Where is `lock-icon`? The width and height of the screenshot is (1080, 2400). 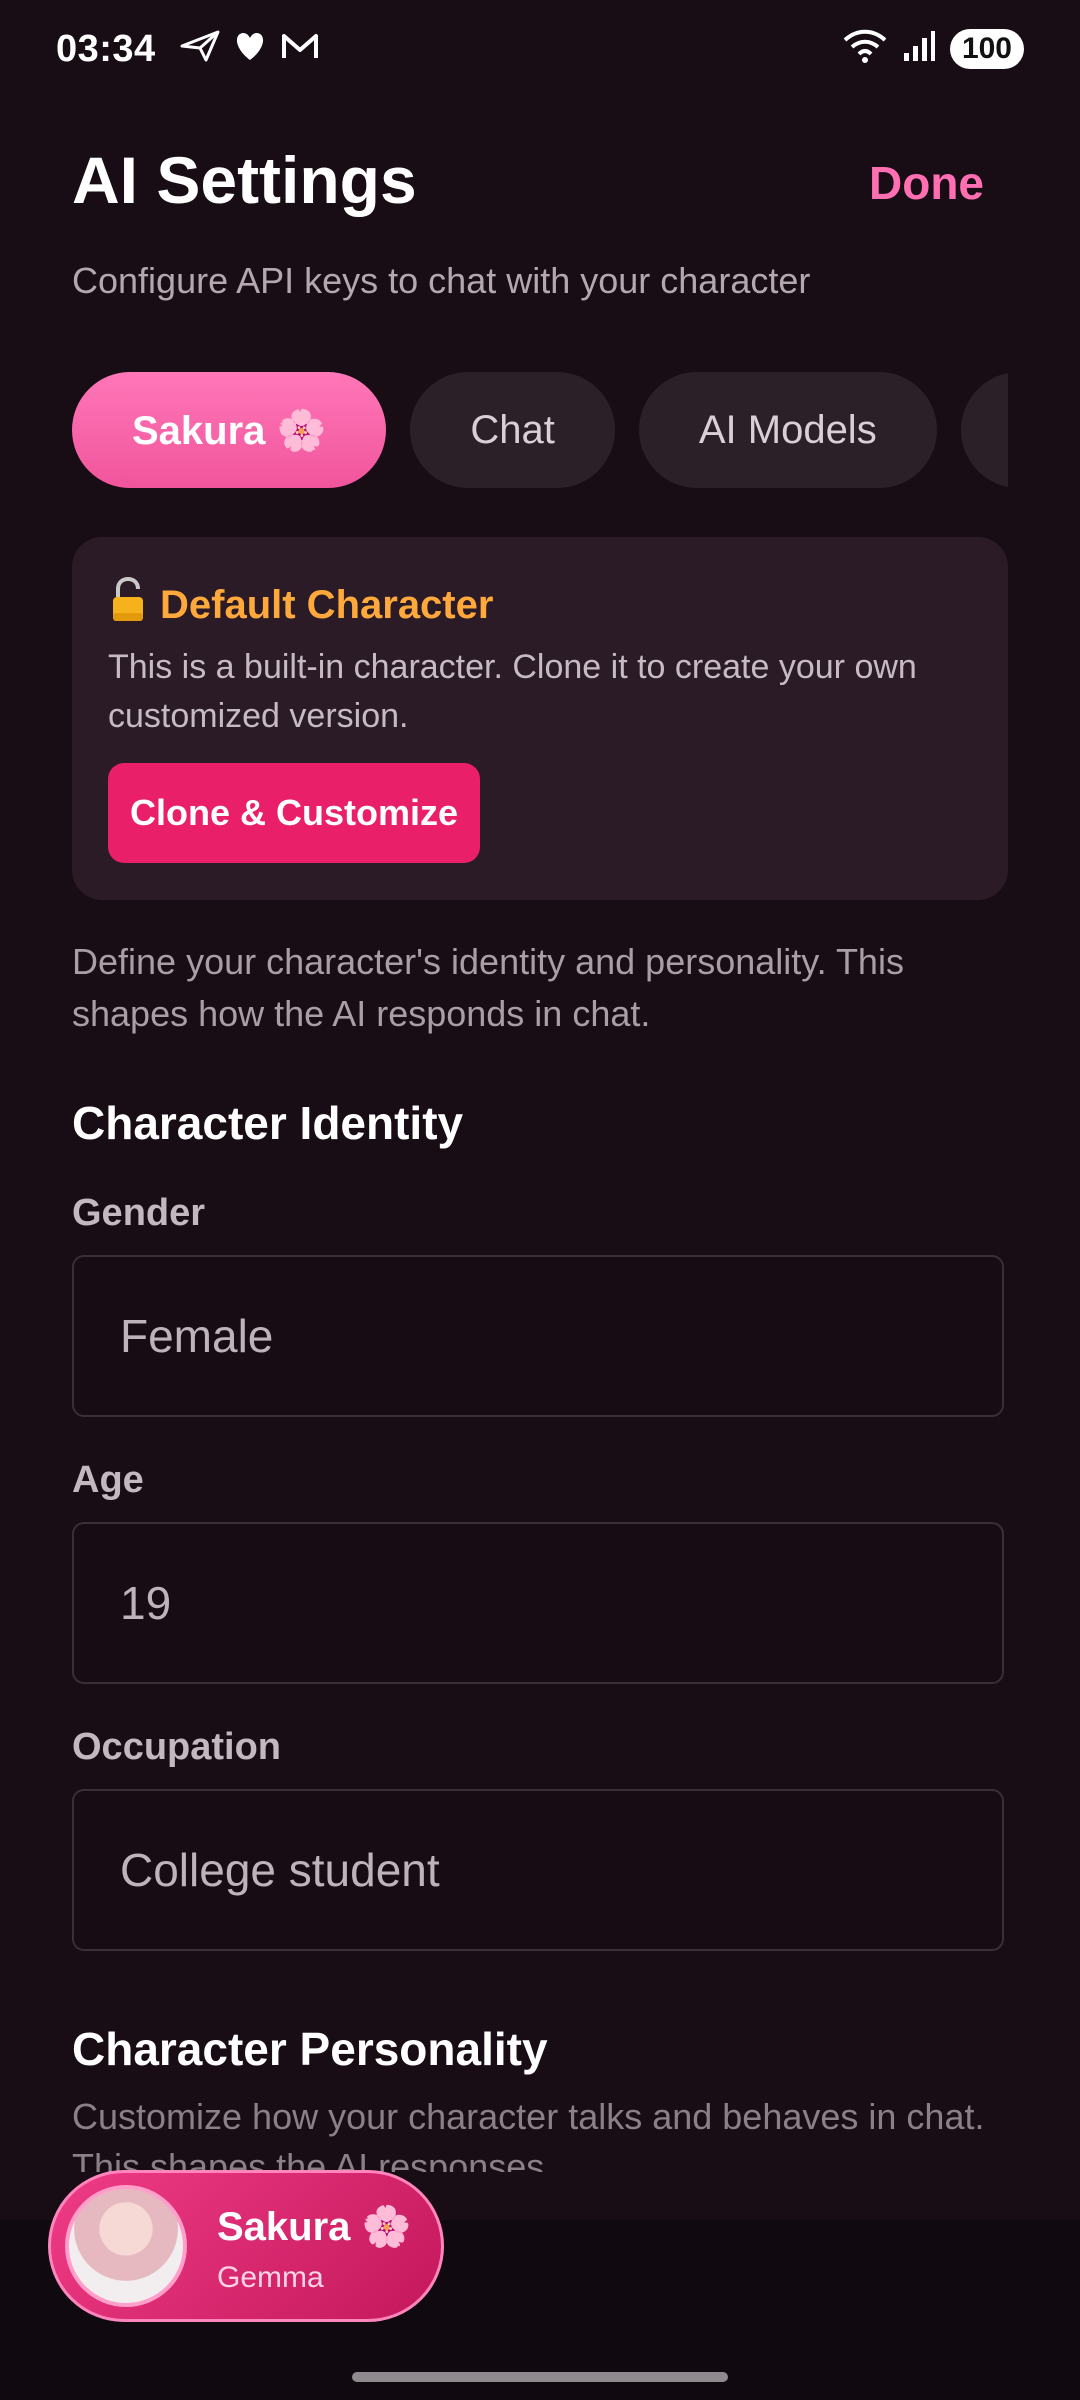
lock-icon is located at coordinates (128, 604).